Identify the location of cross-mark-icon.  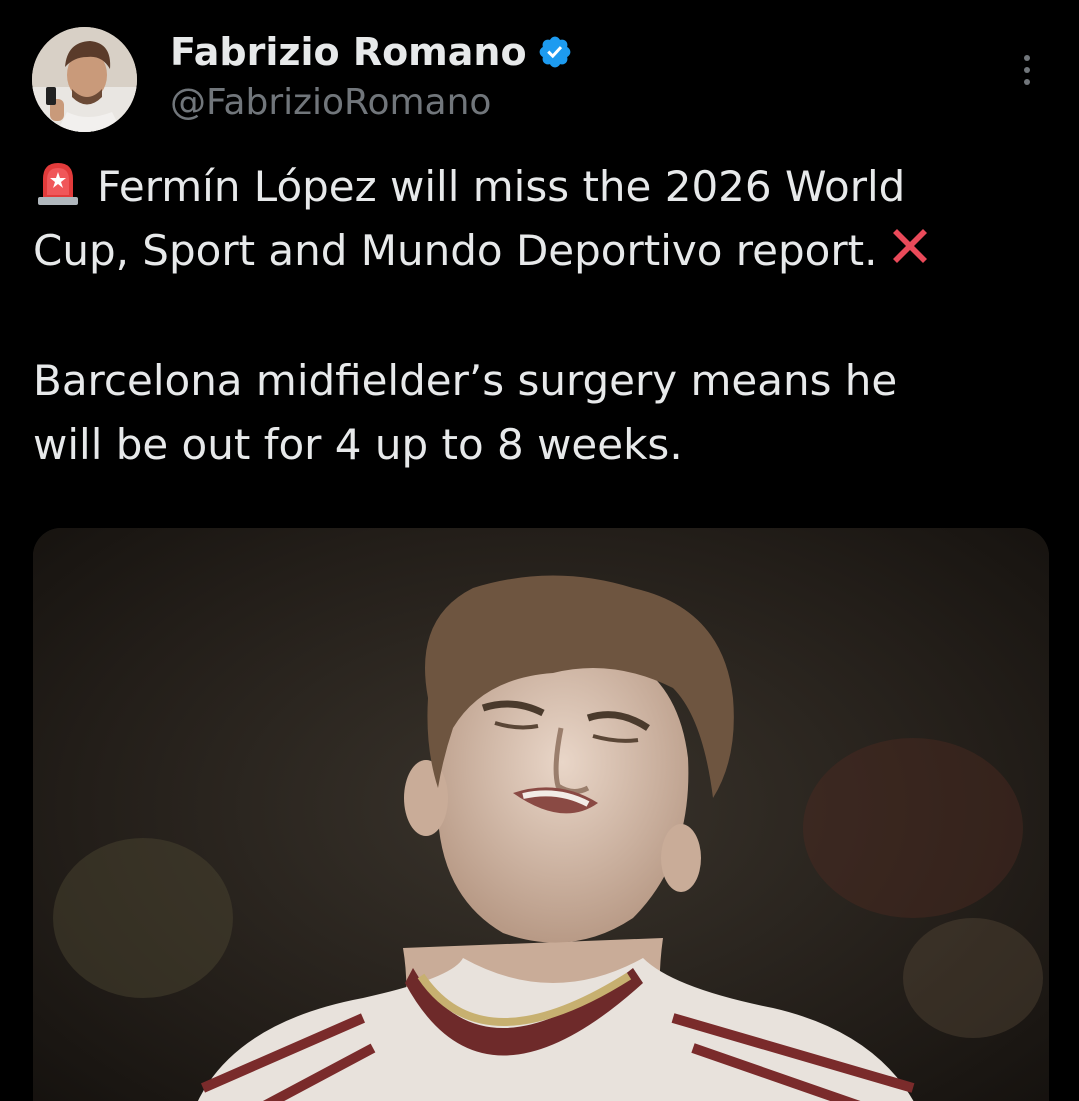
(910, 246).